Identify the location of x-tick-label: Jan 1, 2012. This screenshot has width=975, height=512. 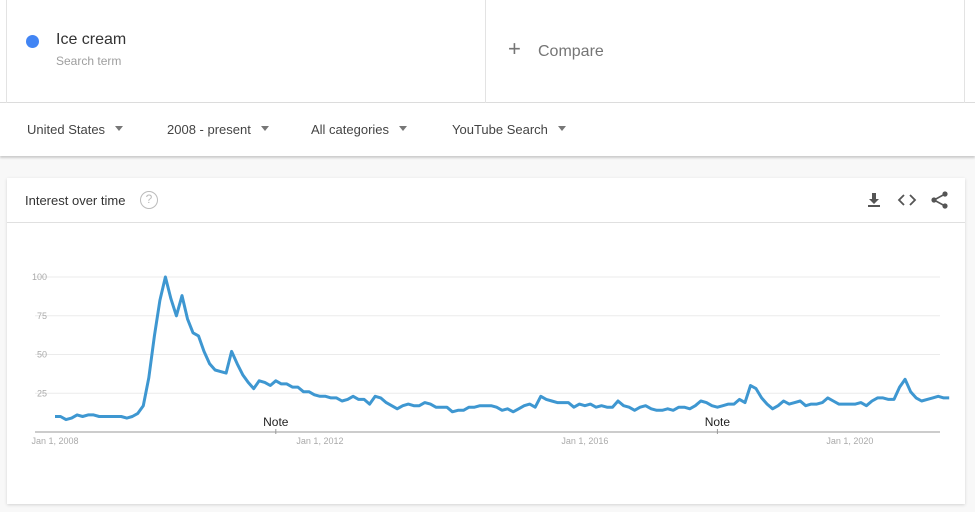
(319, 441).